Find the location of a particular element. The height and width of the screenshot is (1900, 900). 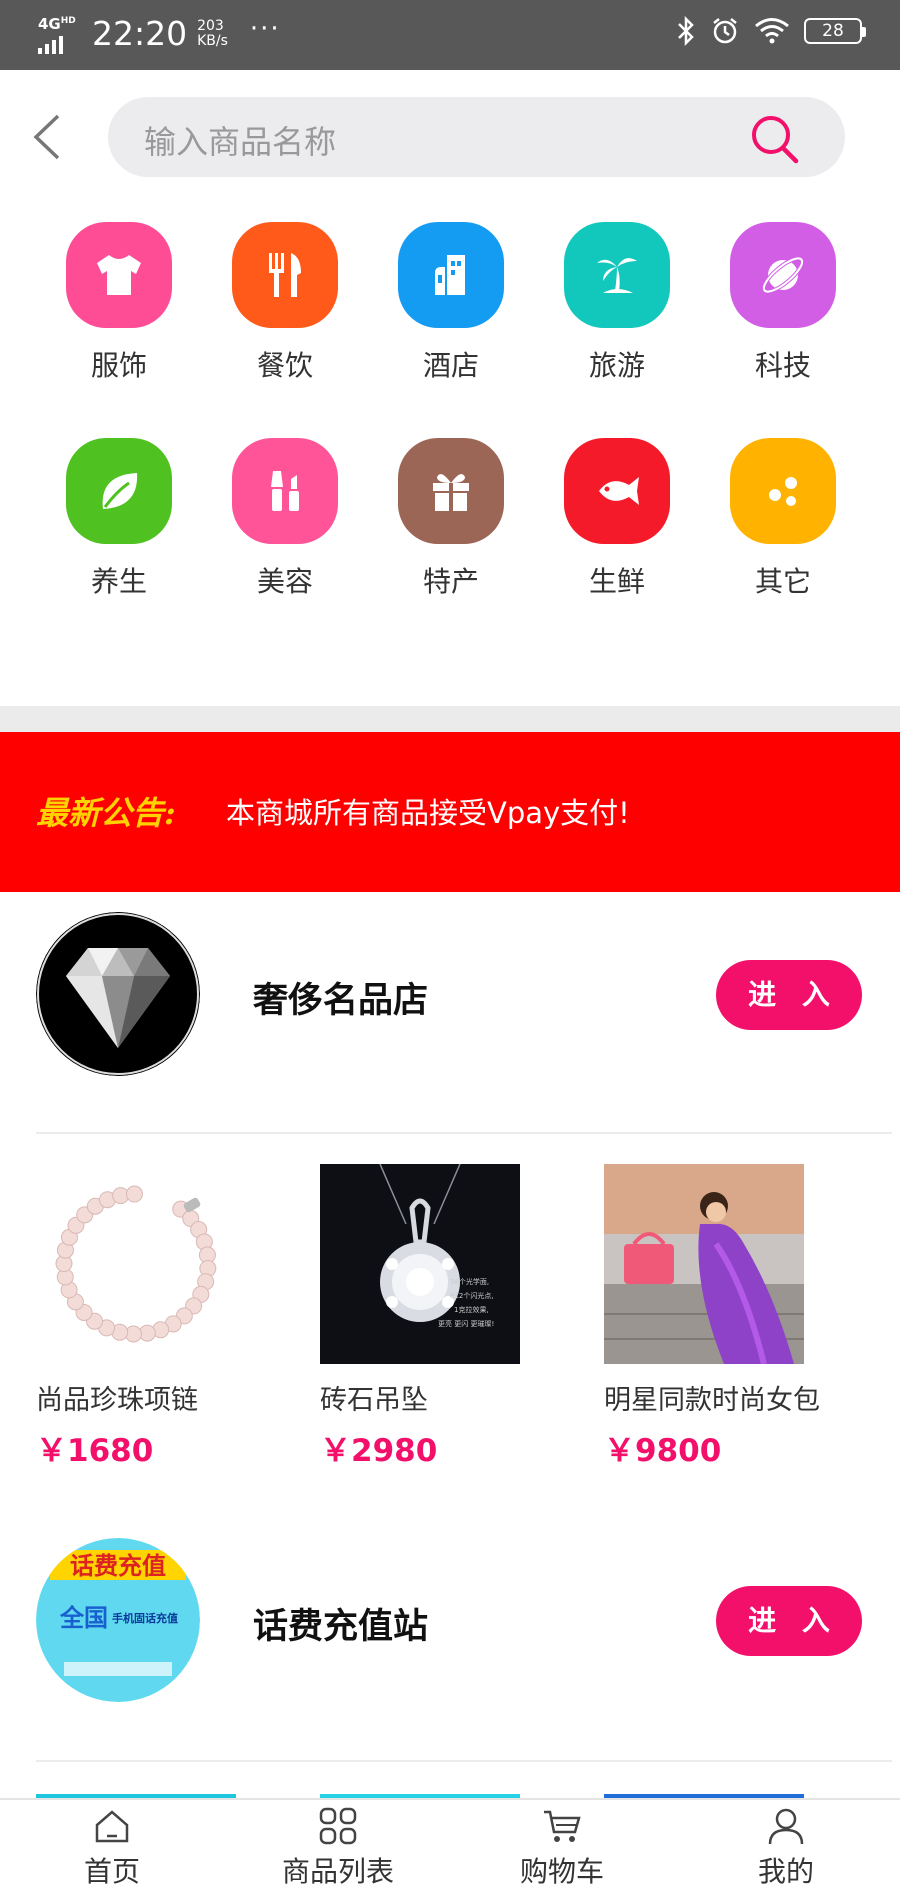

section-divider is located at coordinates (450, 719).